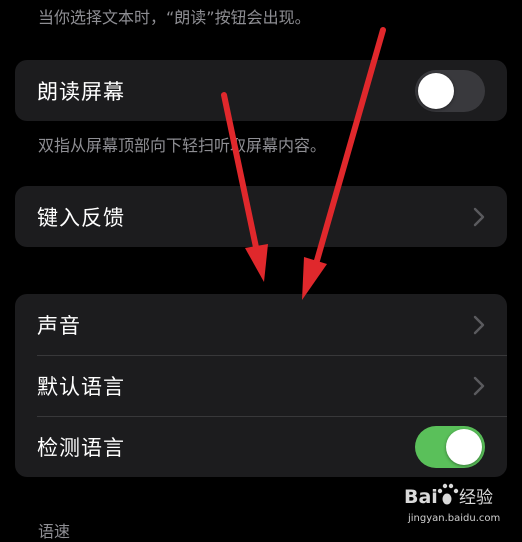 Image resolution: width=522 pixels, height=542 pixels. I want to click on detect-language-label: 检测语言, so click(81, 447).